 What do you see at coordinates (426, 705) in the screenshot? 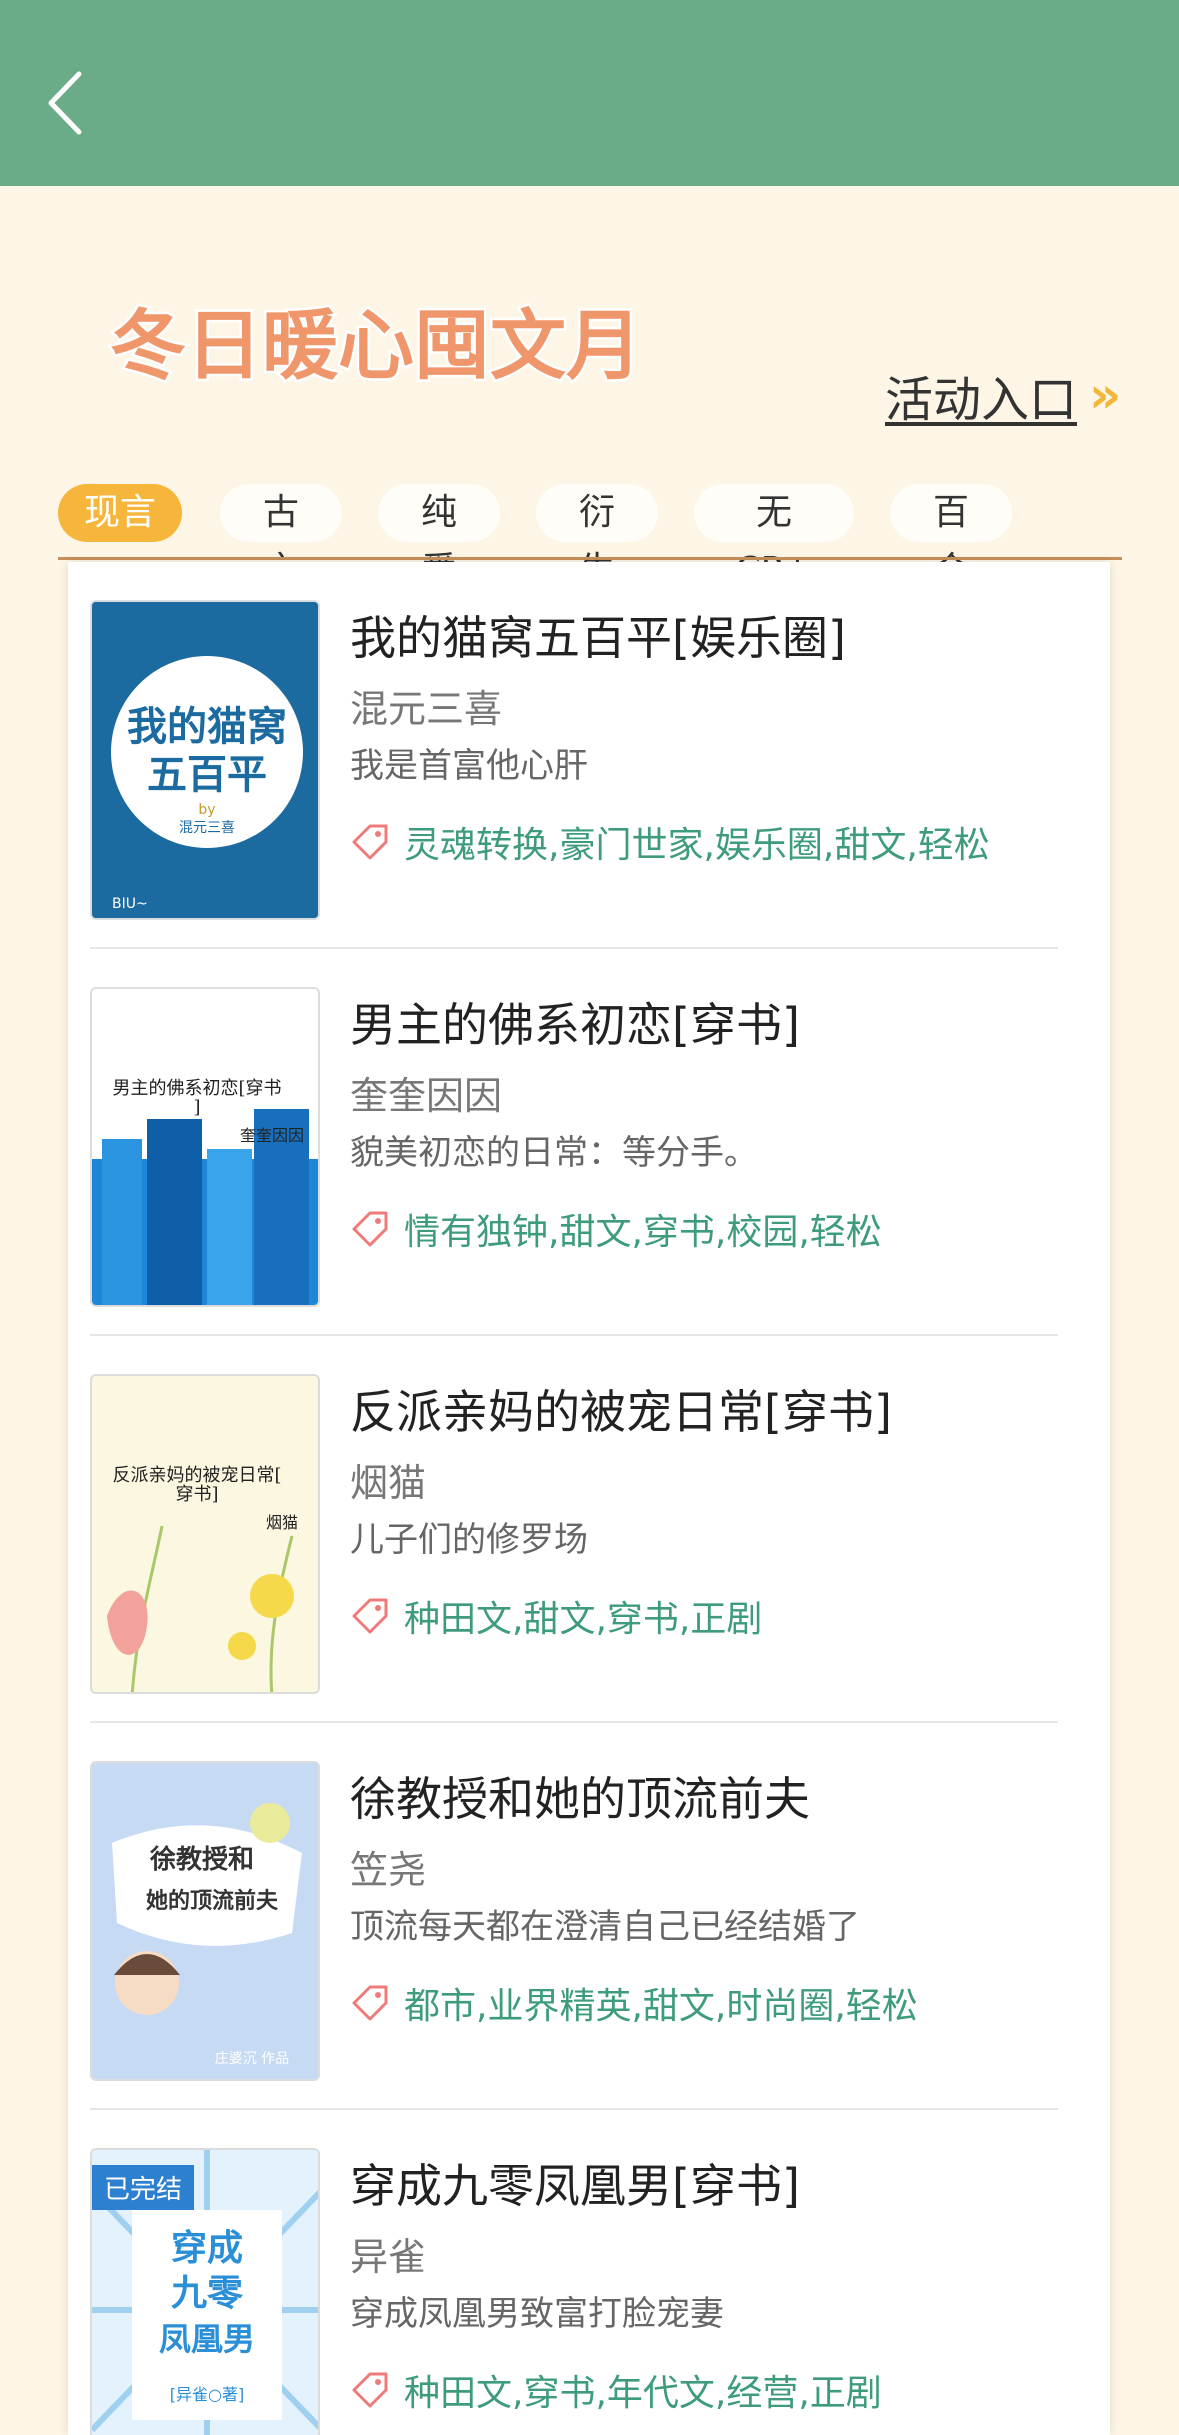
I see `book-author: 混元三喜` at bounding box center [426, 705].